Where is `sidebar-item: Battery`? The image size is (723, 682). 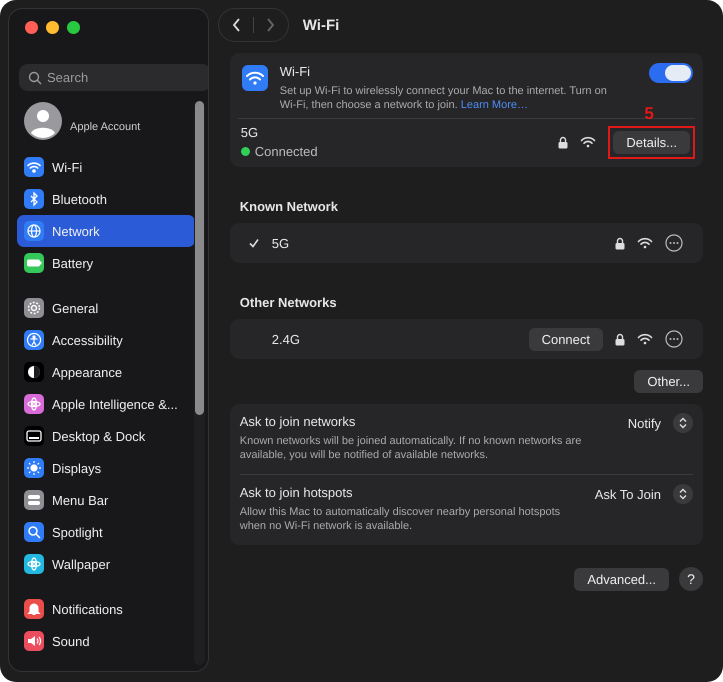 sidebar-item: Battery is located at coordinates (106, 263).